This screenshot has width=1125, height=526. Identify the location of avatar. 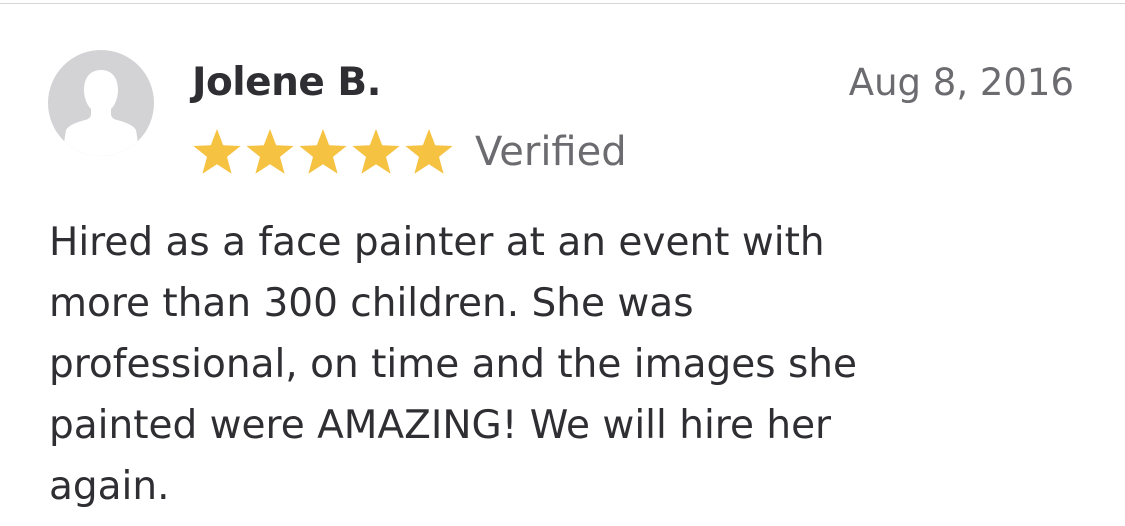
(101, 103).